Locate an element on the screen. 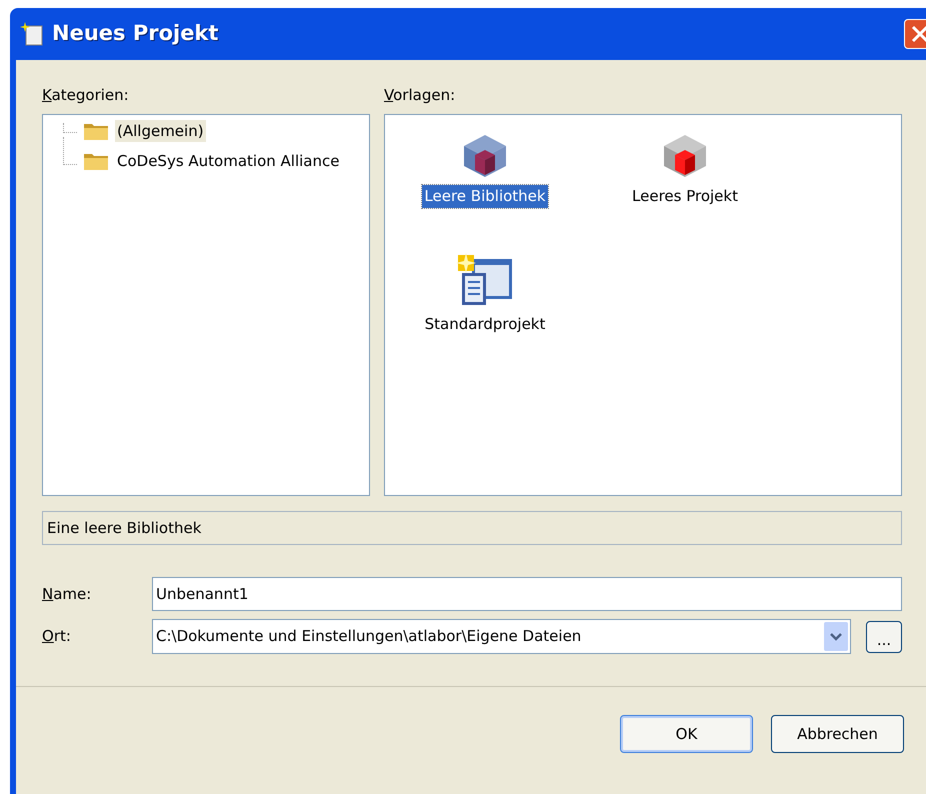 The image size is (926, 794). template-item: Leere Bibliothek is located at coordinates (485, 196).